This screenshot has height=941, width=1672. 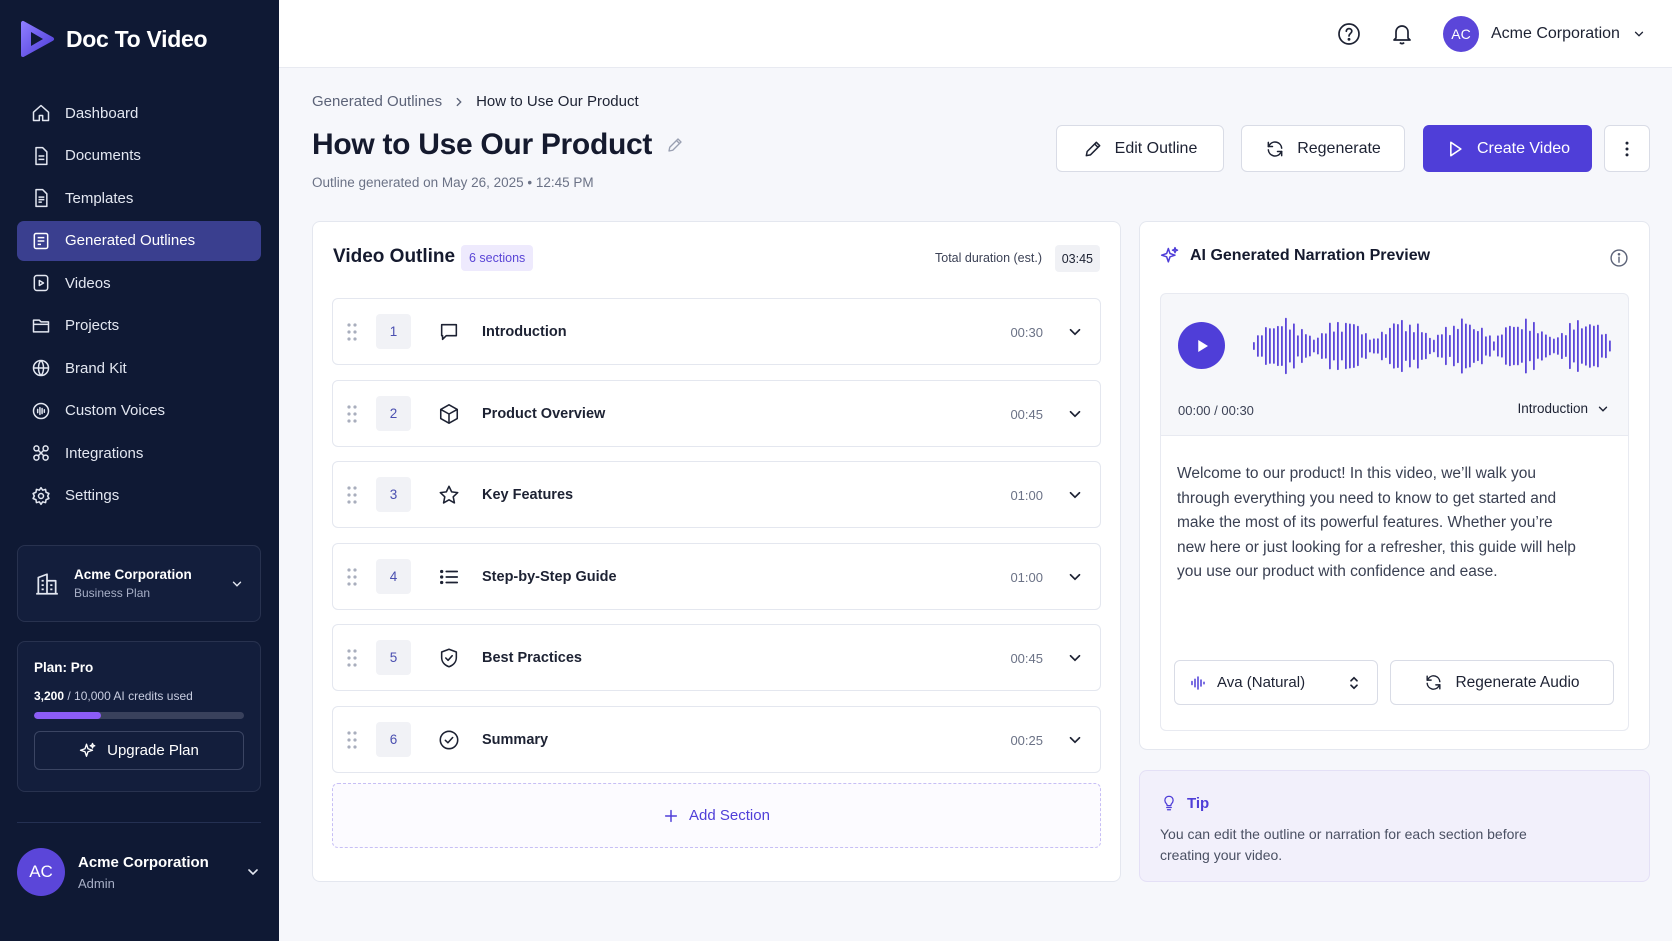 I want to click on home-icon, so click(x=41, y=113).